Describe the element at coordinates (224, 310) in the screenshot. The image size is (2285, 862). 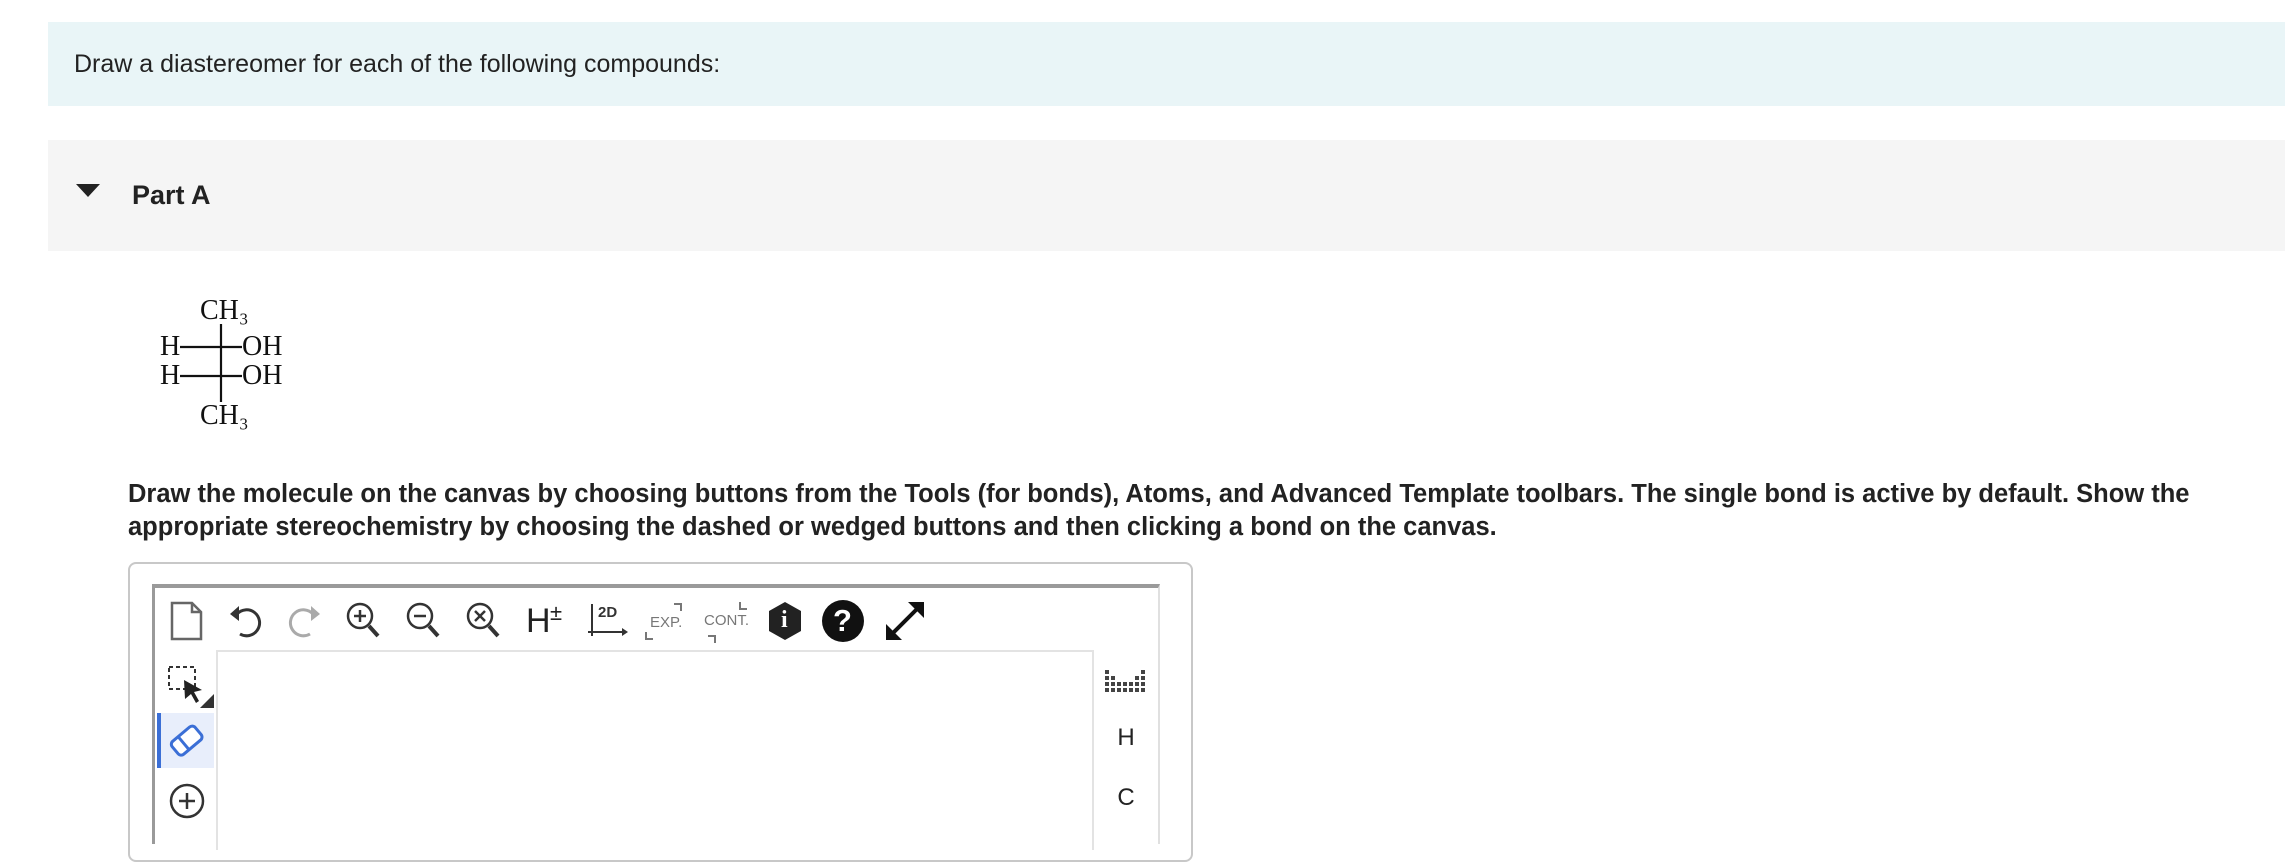
I see `fischer-top-group: CH₃` at that location.